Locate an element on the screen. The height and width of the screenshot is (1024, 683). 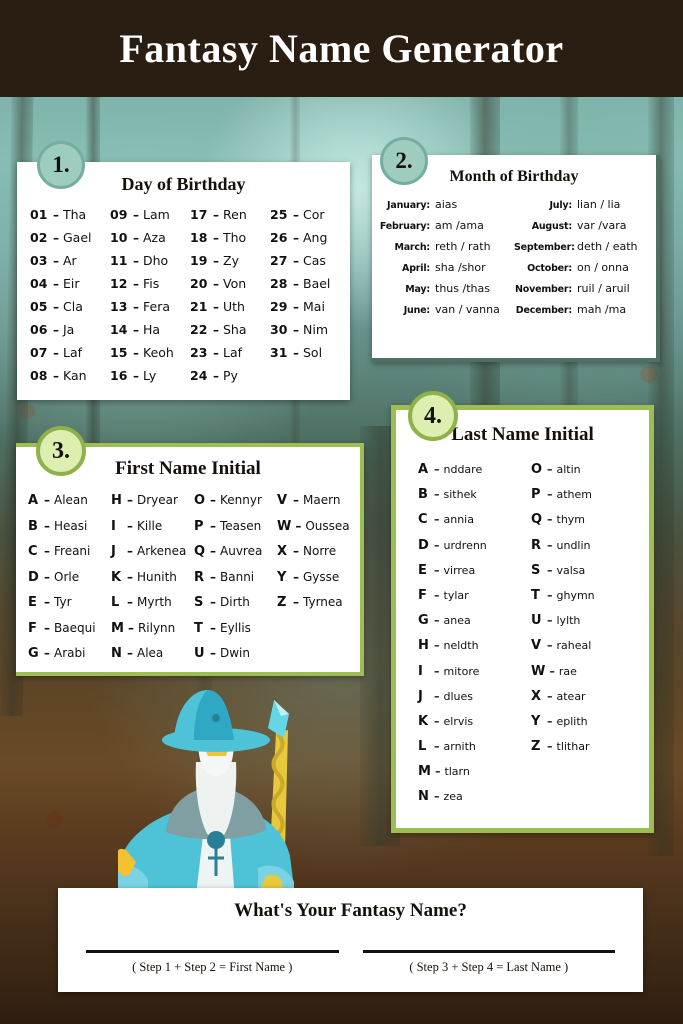
day-key: 29 is located at coordinates (279, 306).